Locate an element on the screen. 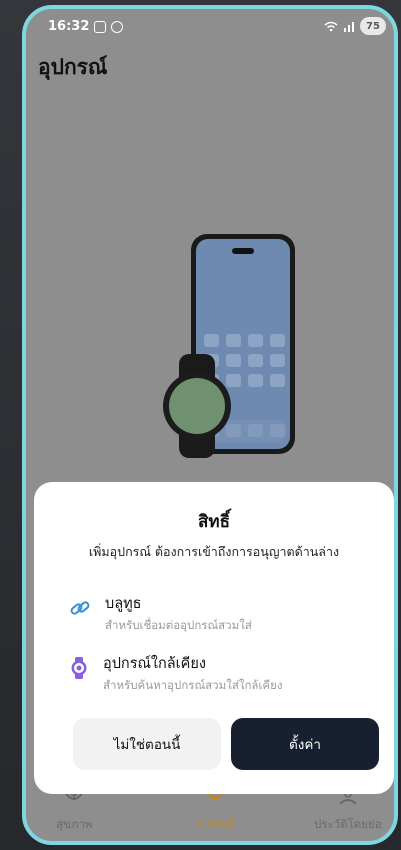  settings-button: ตั้งค่า is located at coordinates (305, 744).